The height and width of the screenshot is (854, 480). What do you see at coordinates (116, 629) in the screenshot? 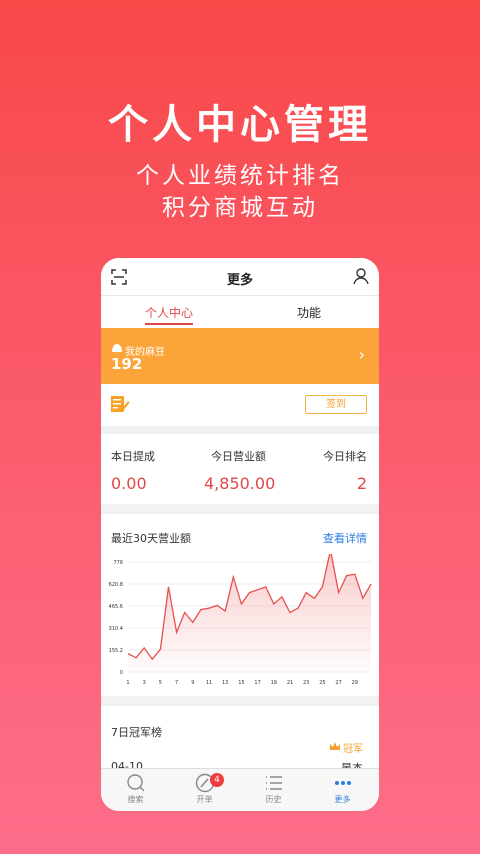
I see `y-tick-label: 310.4` at bounding box center [116, 629].